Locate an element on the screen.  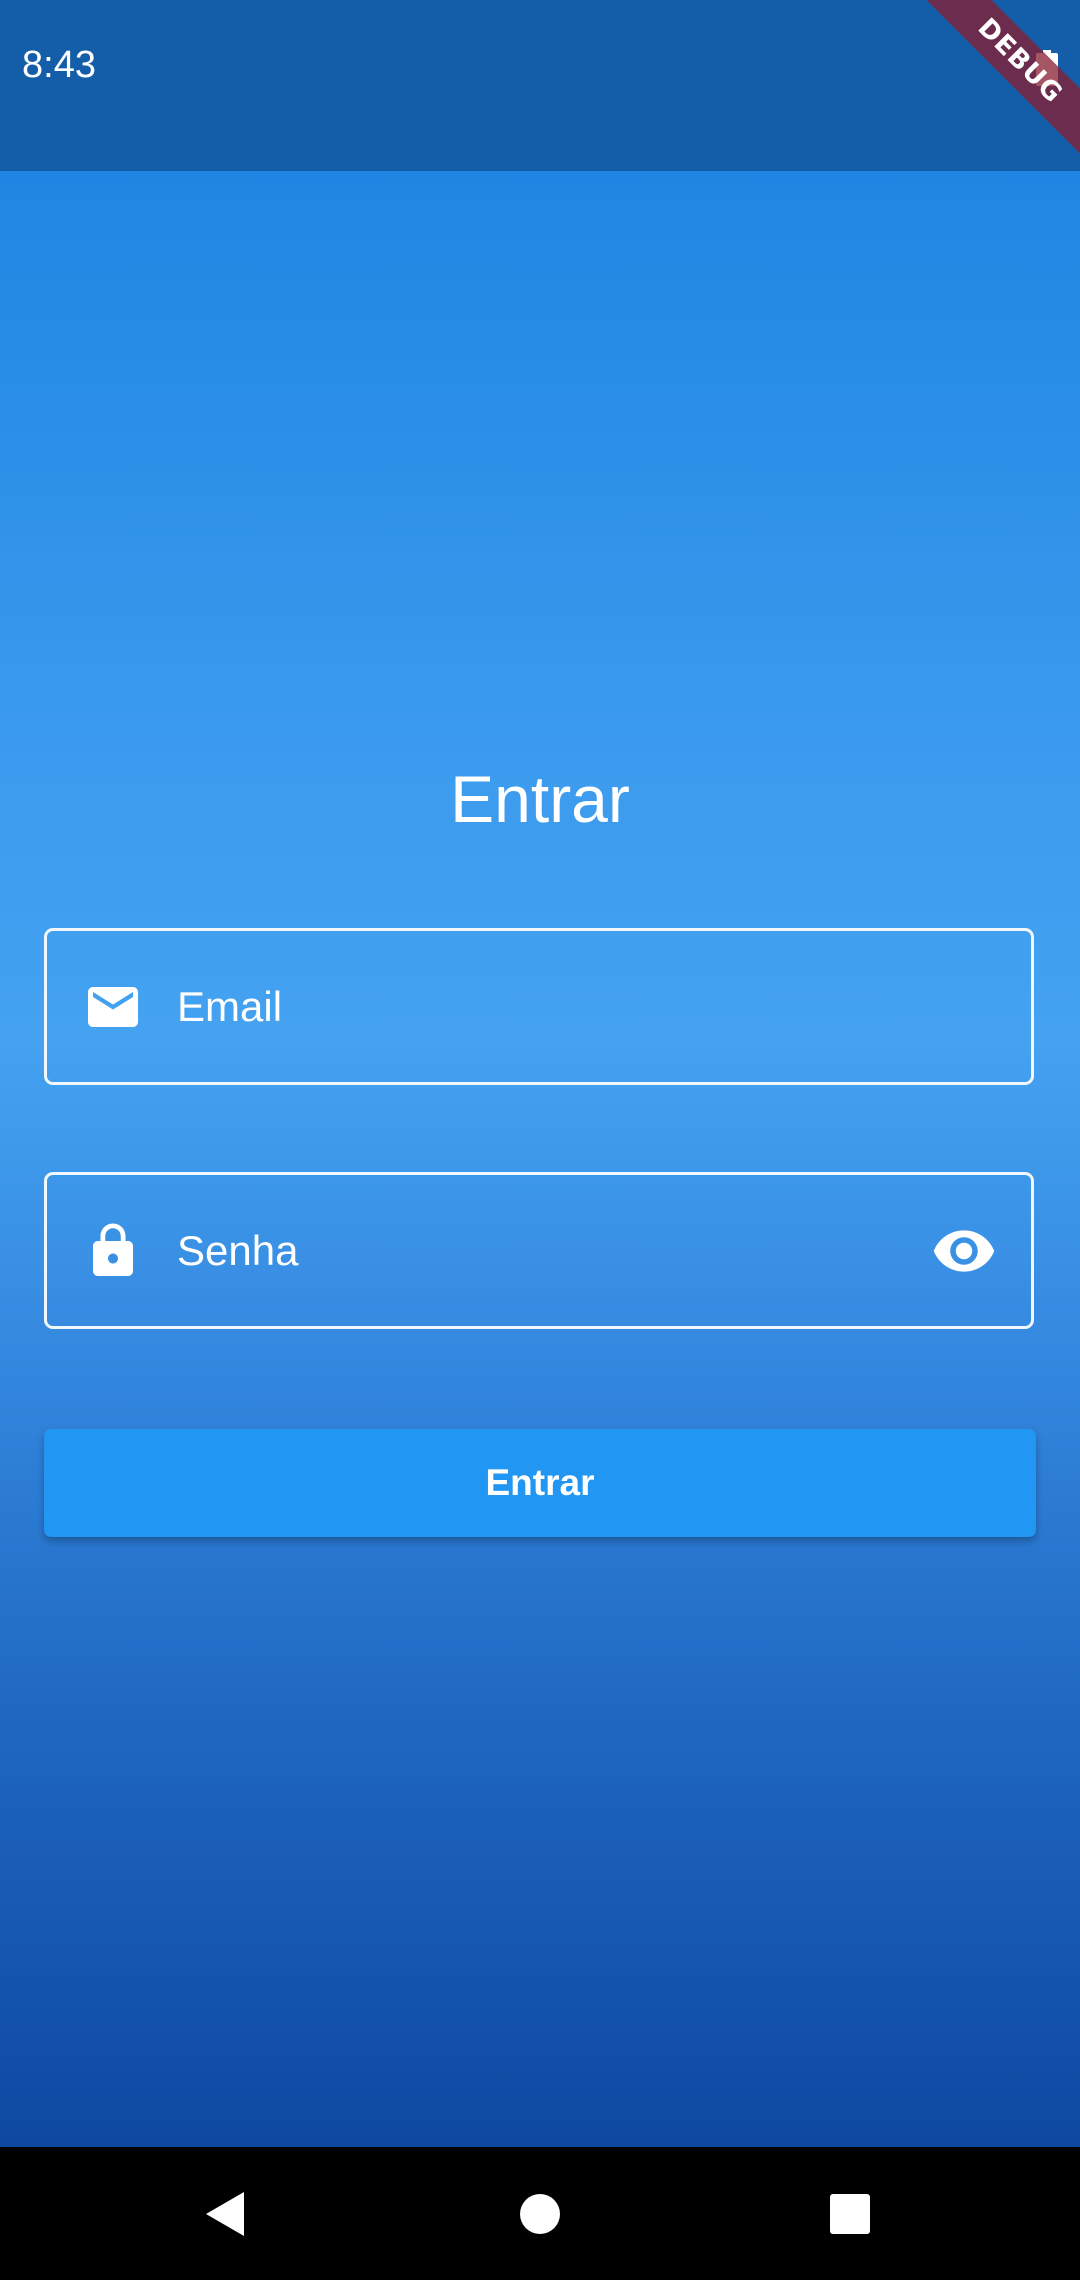
navigation-bar is located at coordinates (540, 2213).